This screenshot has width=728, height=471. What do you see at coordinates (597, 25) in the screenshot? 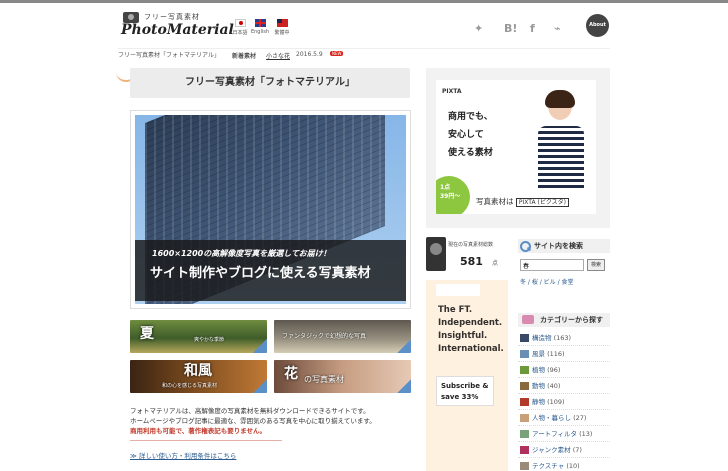
I see `about-button: About` at bounding box center [597, 25].